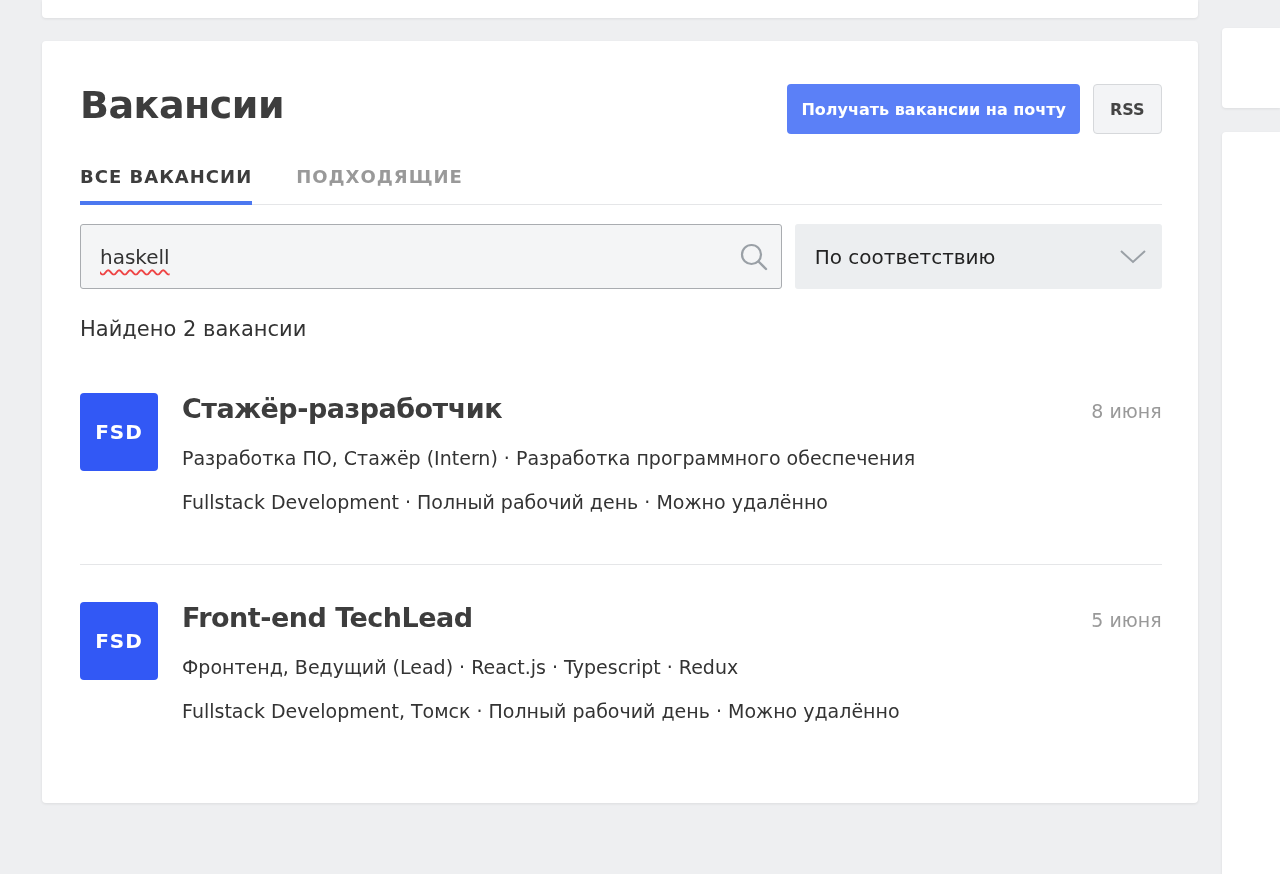 The height and width of the screenshot is (874, 1280). What do you see at coordinates (431, 256) in the screenshot?
I see `search-field: haskell` at bounding box center [431, 256].